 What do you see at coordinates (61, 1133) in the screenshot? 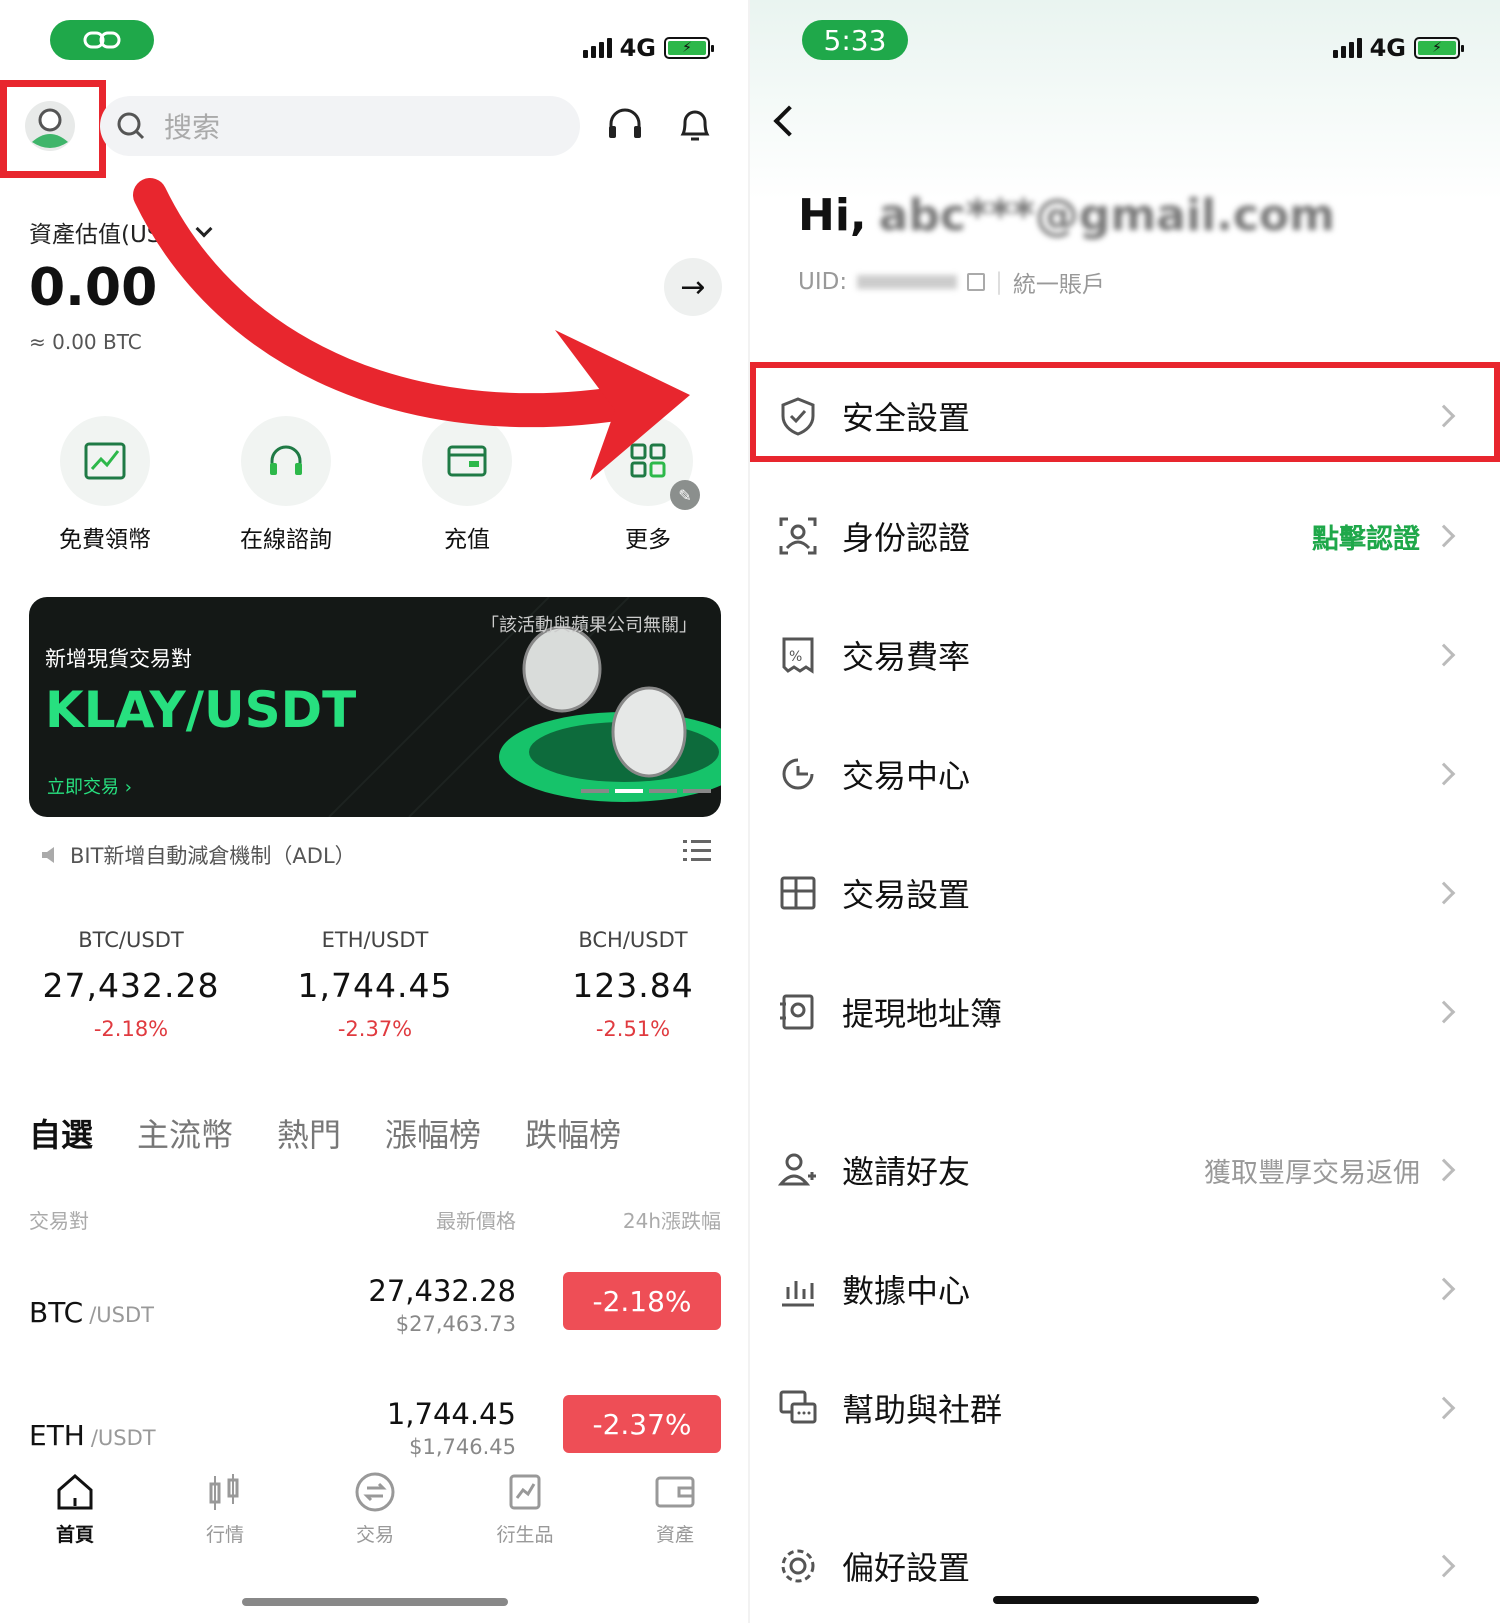
I see `tab-favorites: 自選` at bounding box center [61, 1133].